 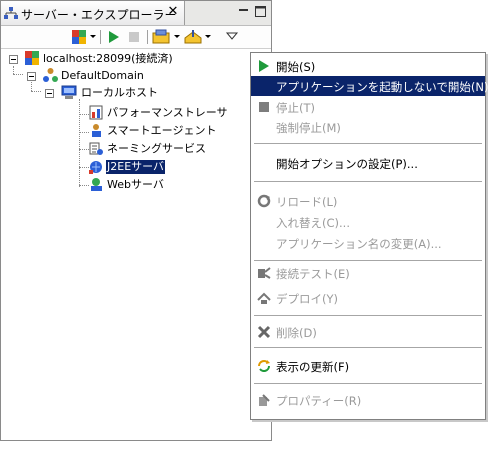 I want to click on refresh-icon, so click(x=264, y=366).